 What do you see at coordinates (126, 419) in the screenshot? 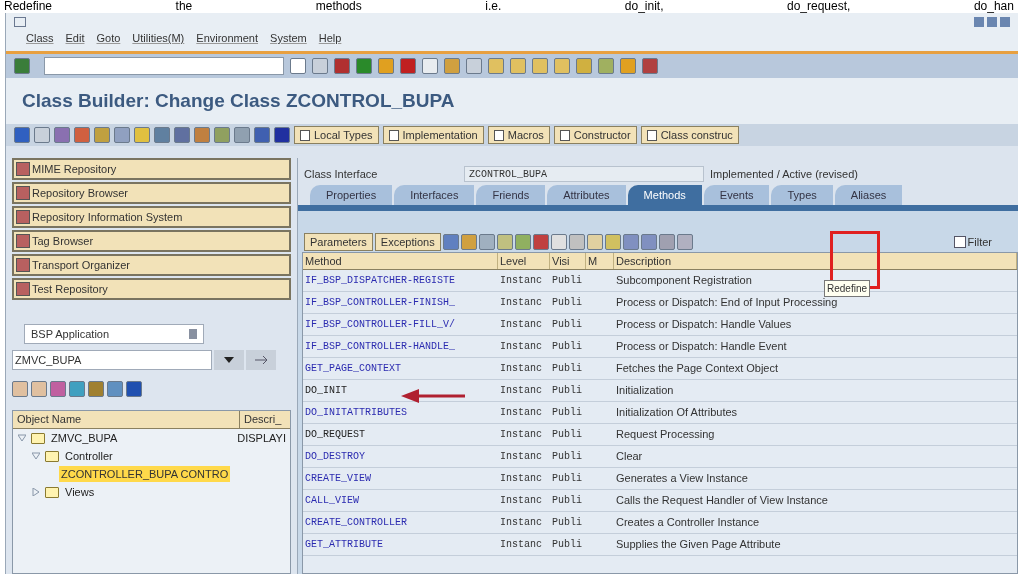
I see `column-header: Object Name` at bounding box center [126, 419].